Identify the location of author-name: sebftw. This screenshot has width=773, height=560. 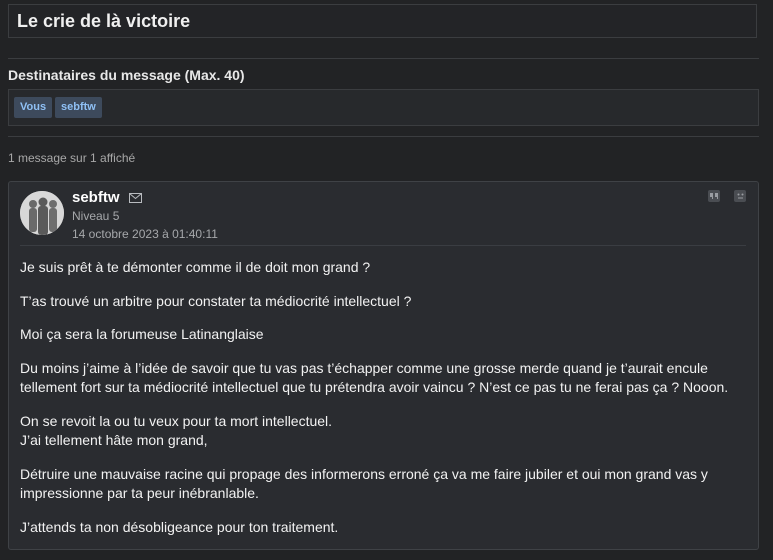
(96, 197).